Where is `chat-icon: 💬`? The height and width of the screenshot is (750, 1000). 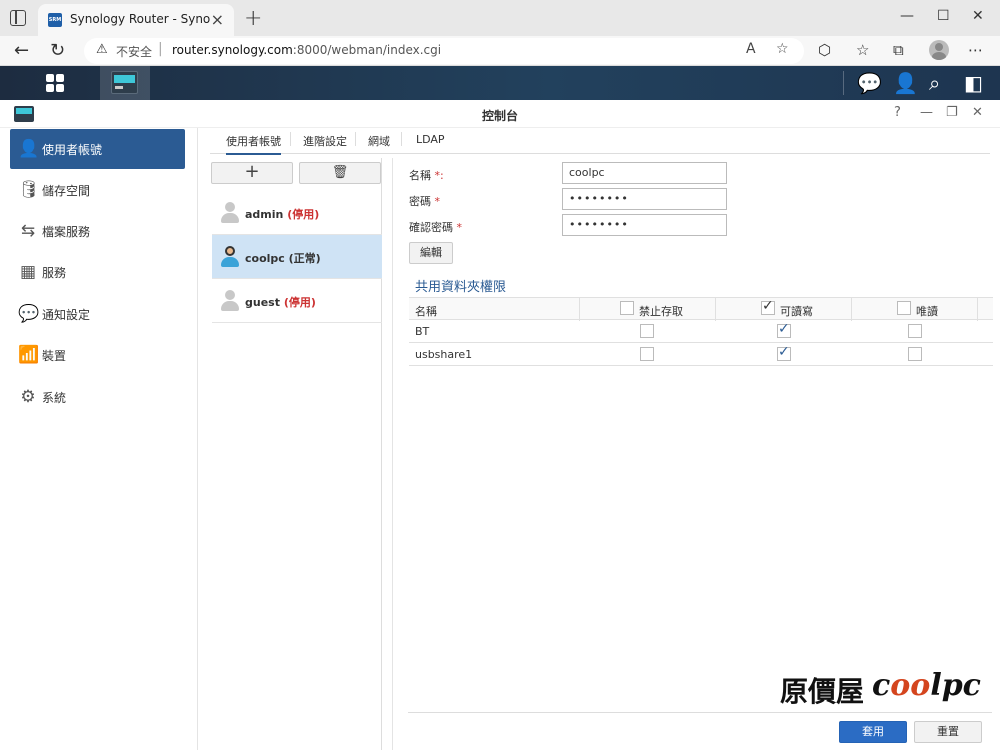
chat-icon: 💬 is located at coordinates (869, 83).